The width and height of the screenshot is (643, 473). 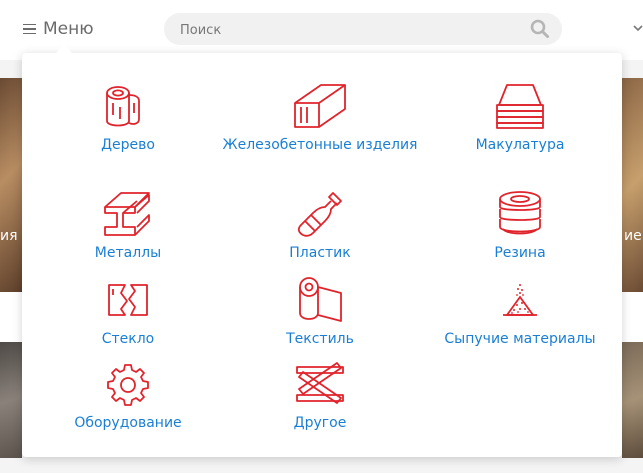 What do you see at coordinates (320, 423) in the screenshot?
I see `category-label: Другое` at bounding box center [320, 423].